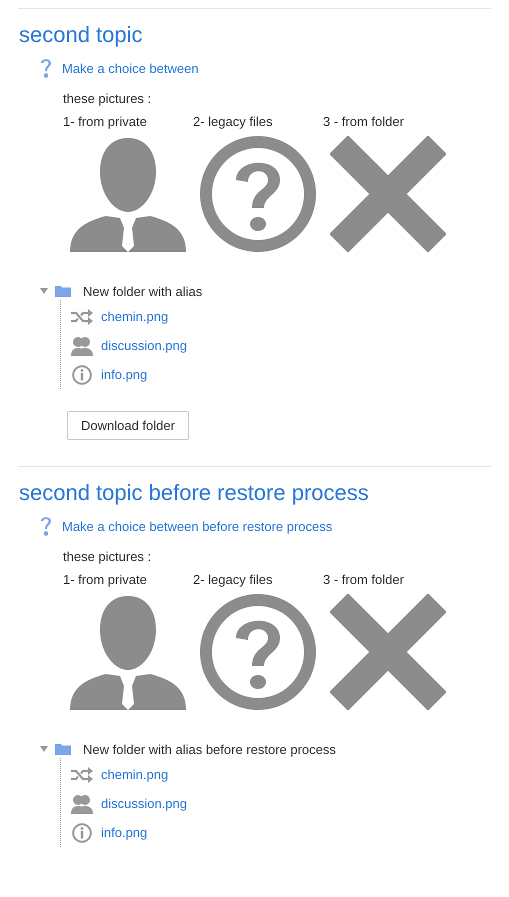 Image resolution: width=509 pixels, height=897 pixels. Describe the element at coordinates (194, 493) in the screenshot. I see `section-title: second topic before restore process` at that location.